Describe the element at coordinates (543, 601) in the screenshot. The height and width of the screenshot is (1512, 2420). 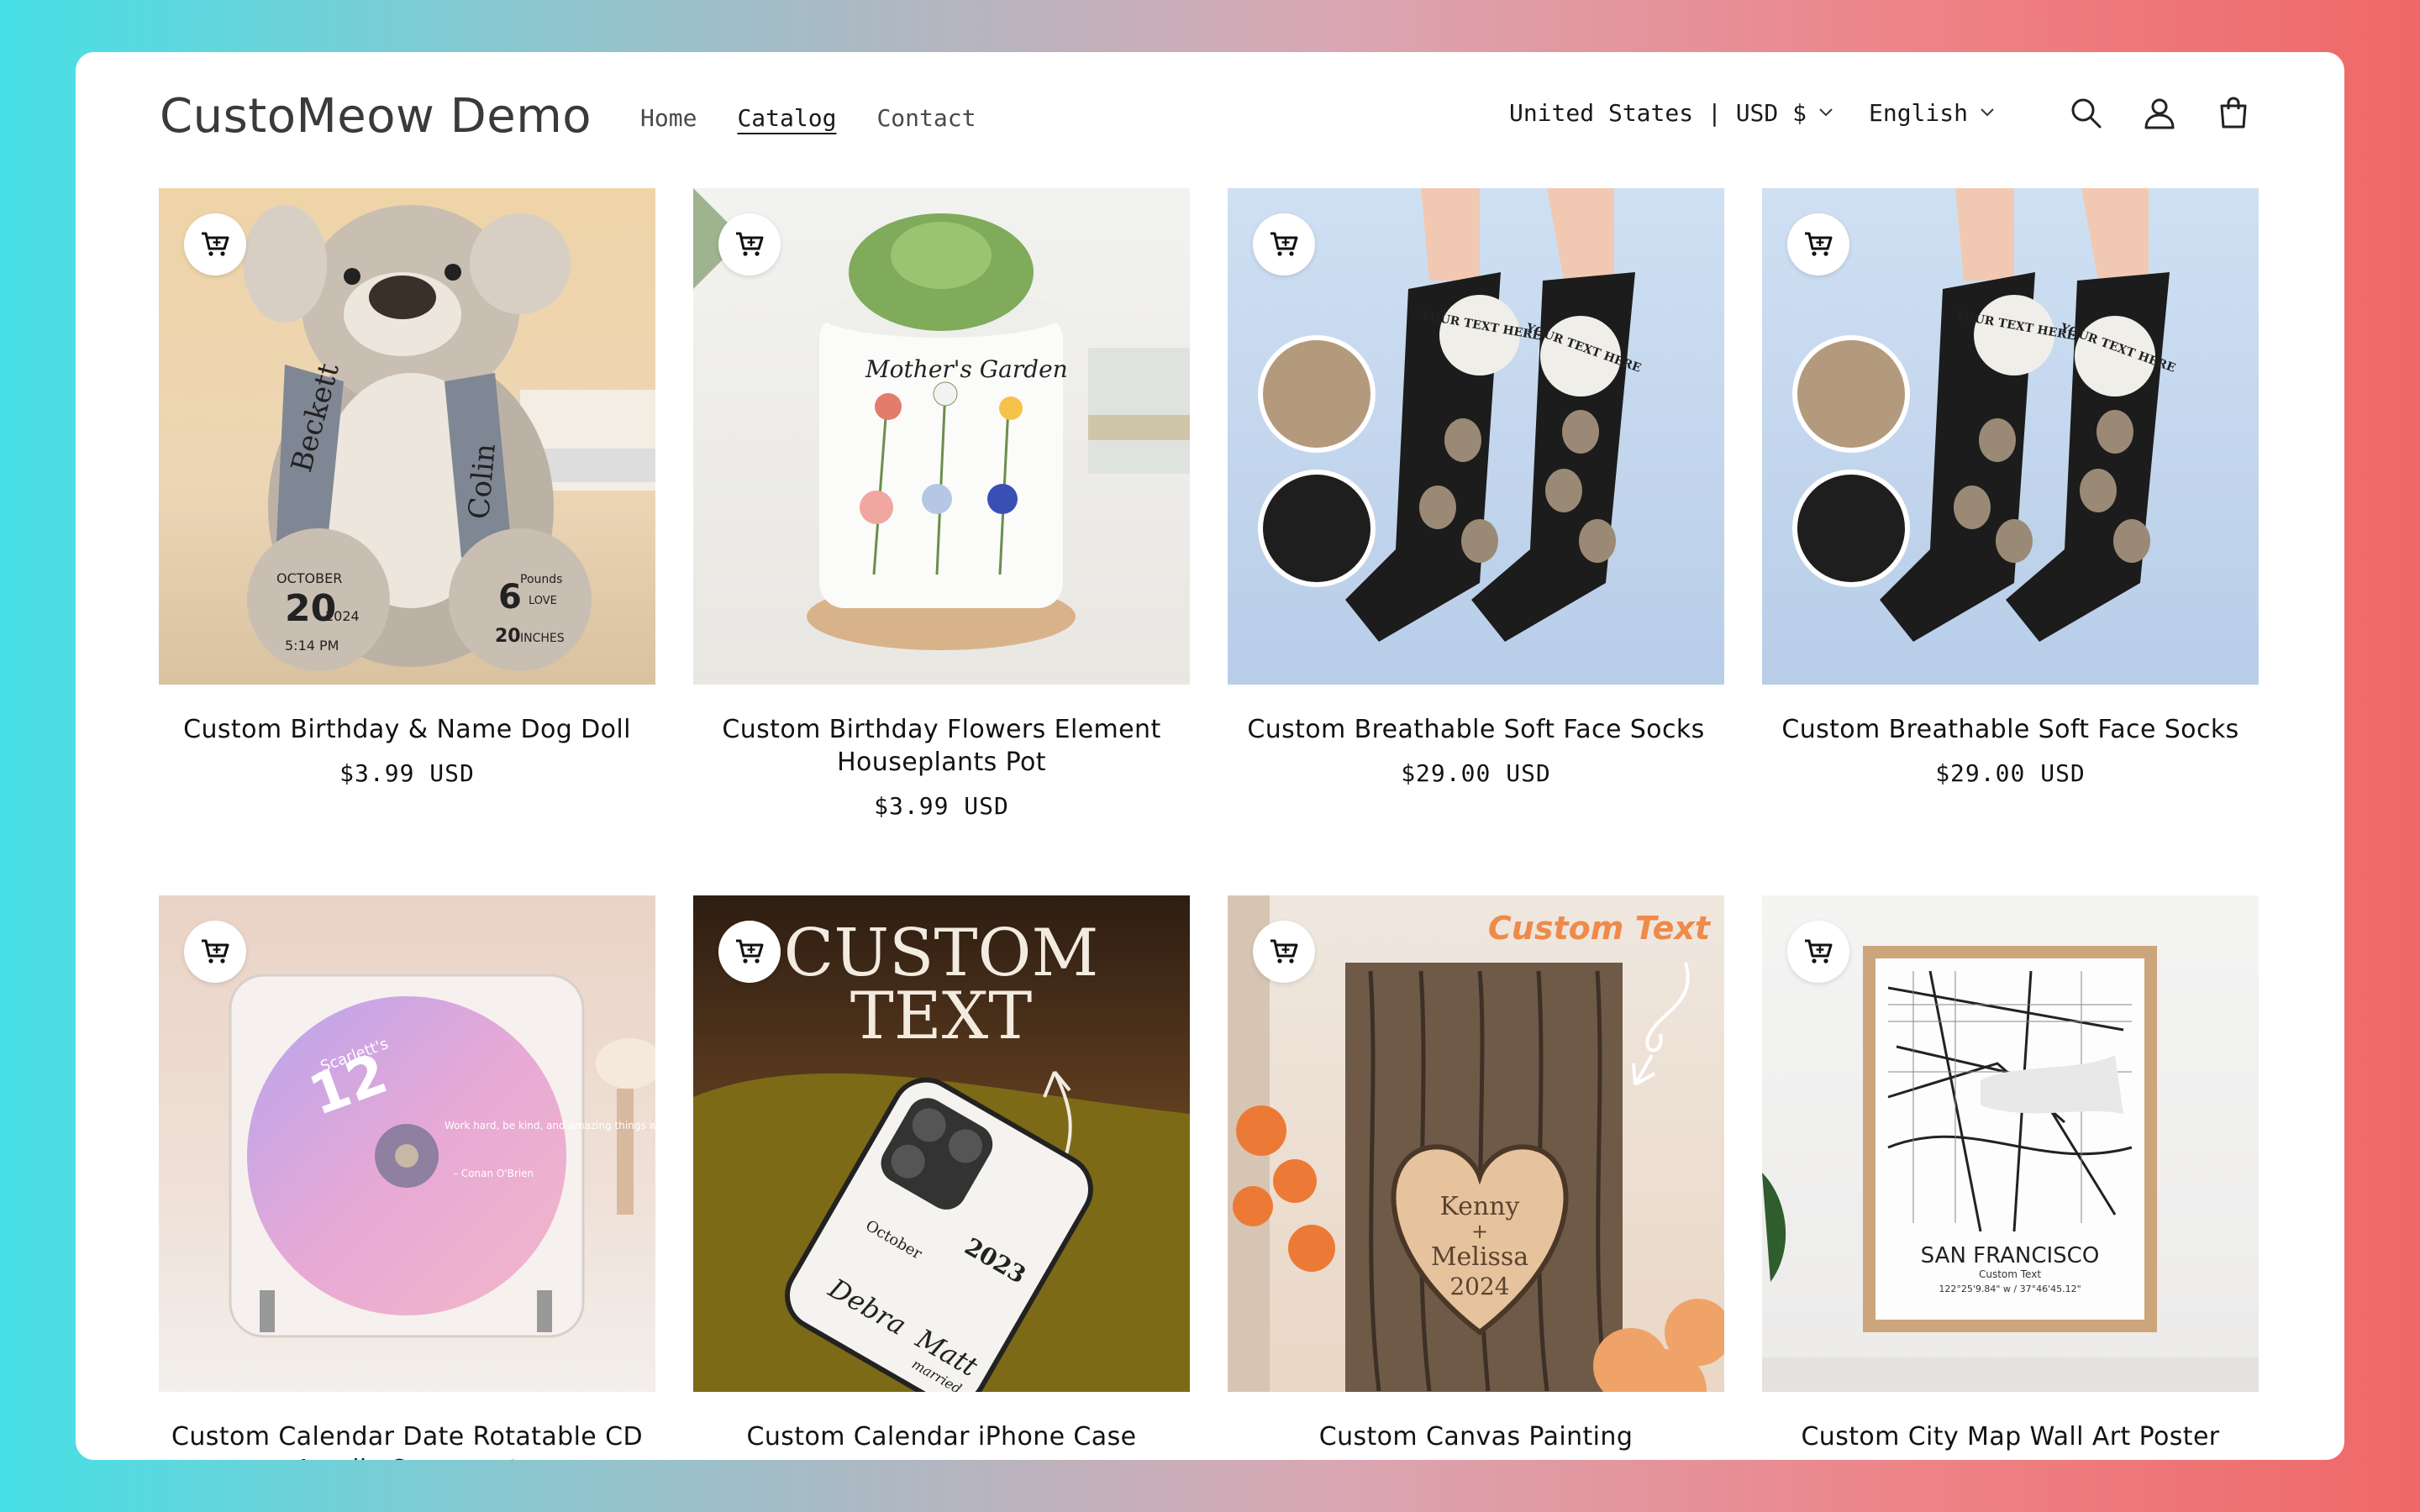
I see `doll-foot-love: LOVE` at that location.